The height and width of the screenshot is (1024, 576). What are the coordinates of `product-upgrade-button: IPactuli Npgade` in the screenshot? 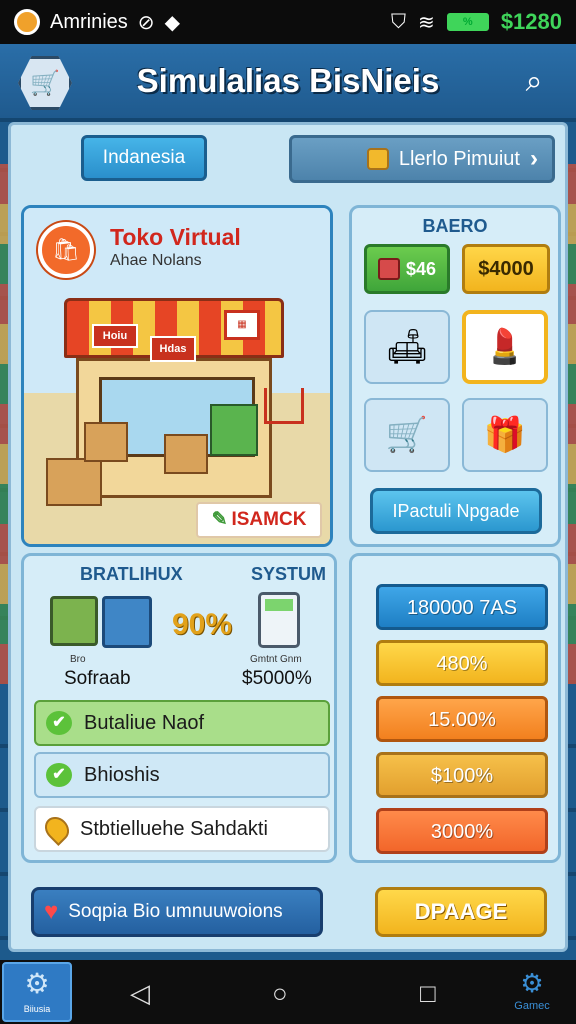 It's located at (456, 511).